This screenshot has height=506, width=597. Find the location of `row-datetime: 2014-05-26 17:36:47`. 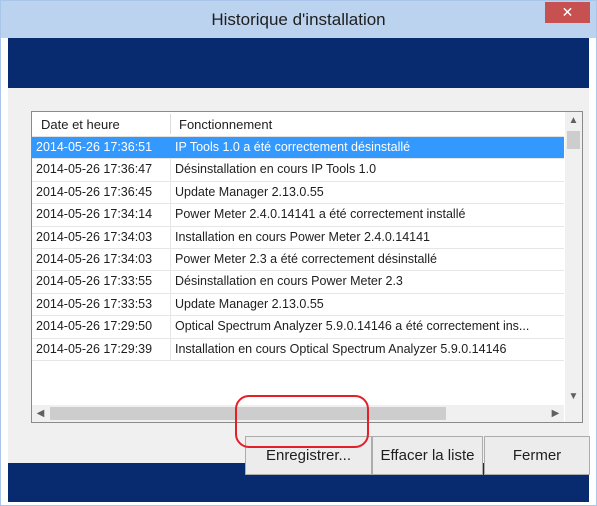

row-datetime: 2014-05-26 17:36:47 is located at coordinates (94, 169).